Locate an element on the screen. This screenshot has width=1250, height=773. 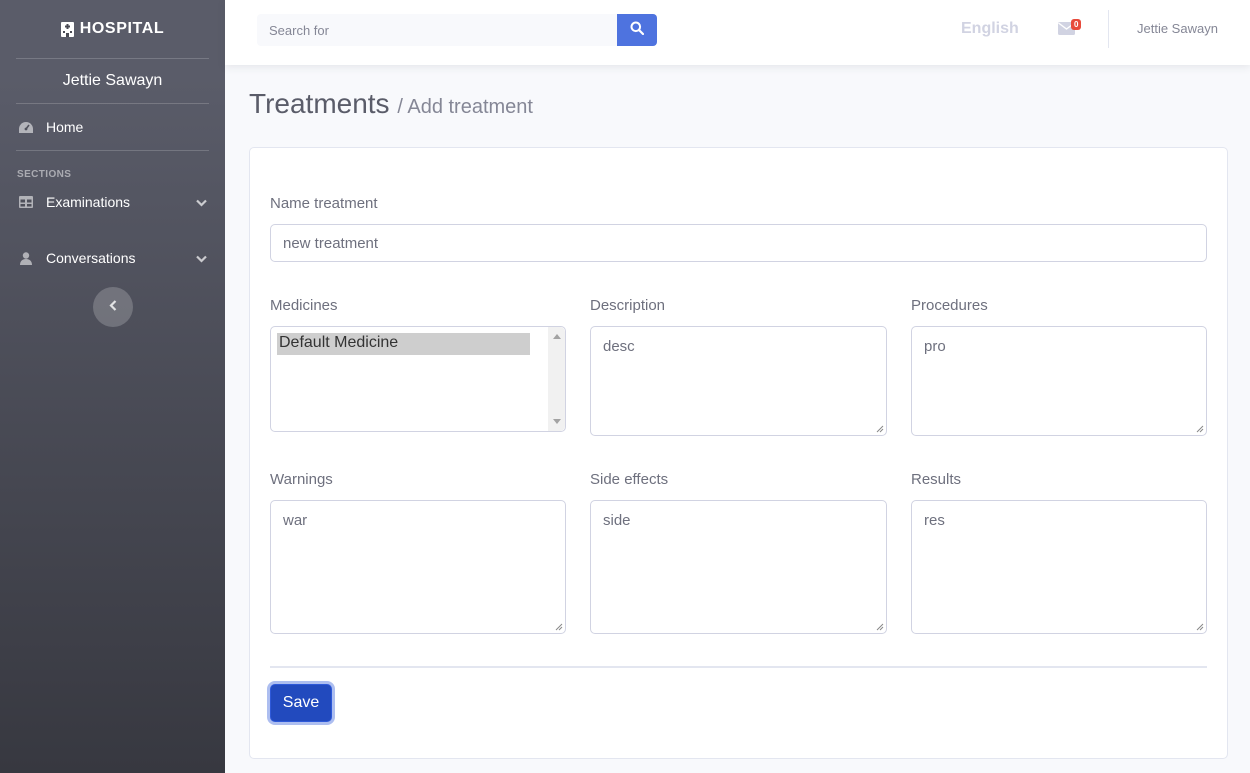
form-divider is located at coordinates (738, 667).